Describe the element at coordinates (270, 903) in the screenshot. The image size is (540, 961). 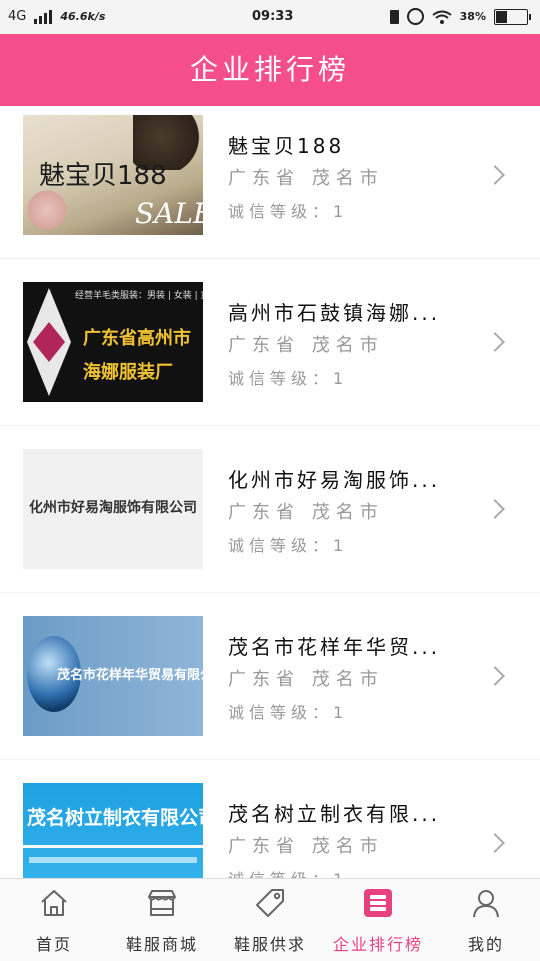
I see `tag-icon` at that location.